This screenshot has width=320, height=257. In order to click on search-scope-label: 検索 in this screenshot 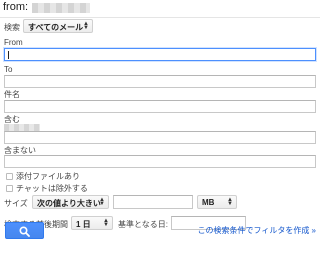, I will do `click(12, 27)`.